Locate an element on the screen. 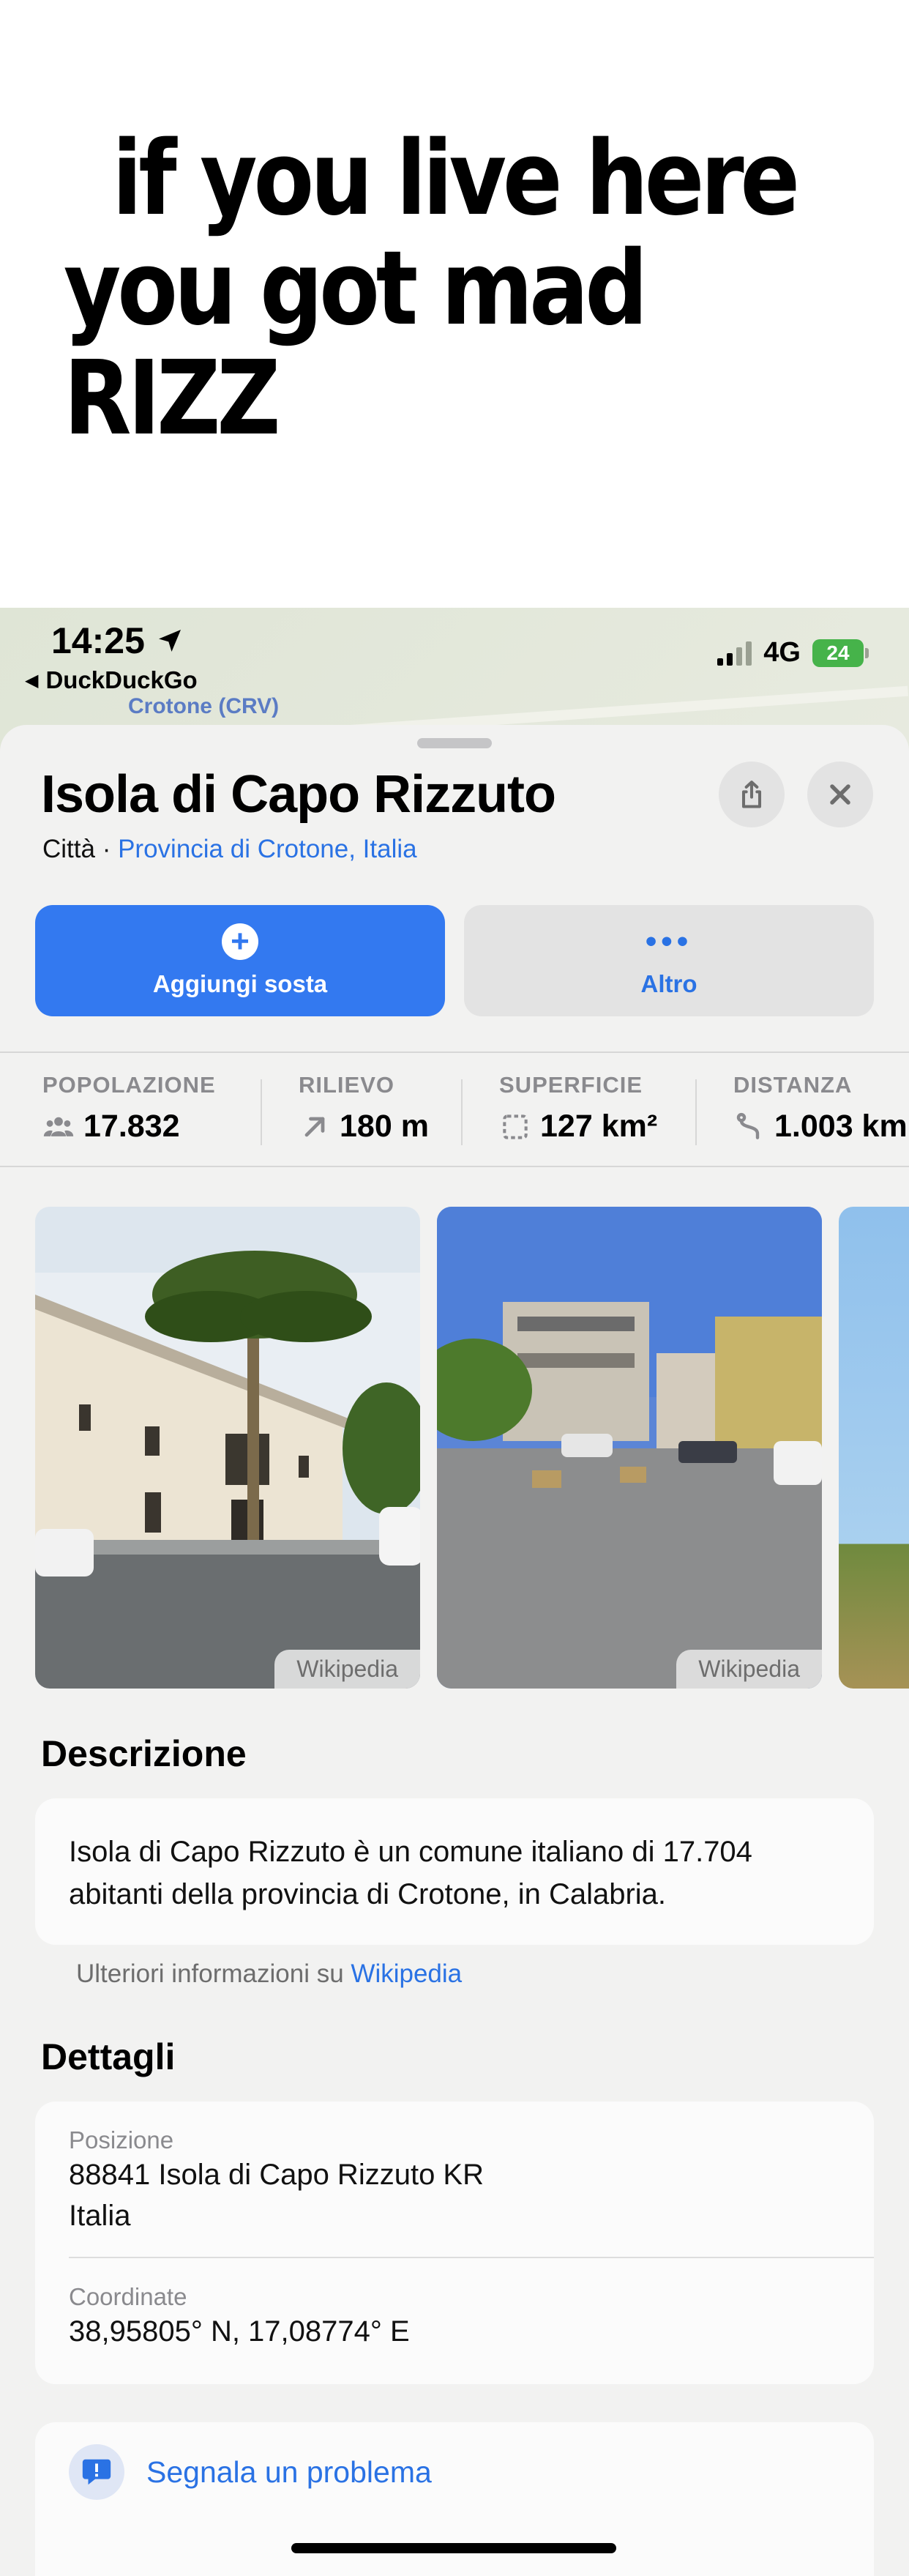  close-button is located at coordinates (840, 794).